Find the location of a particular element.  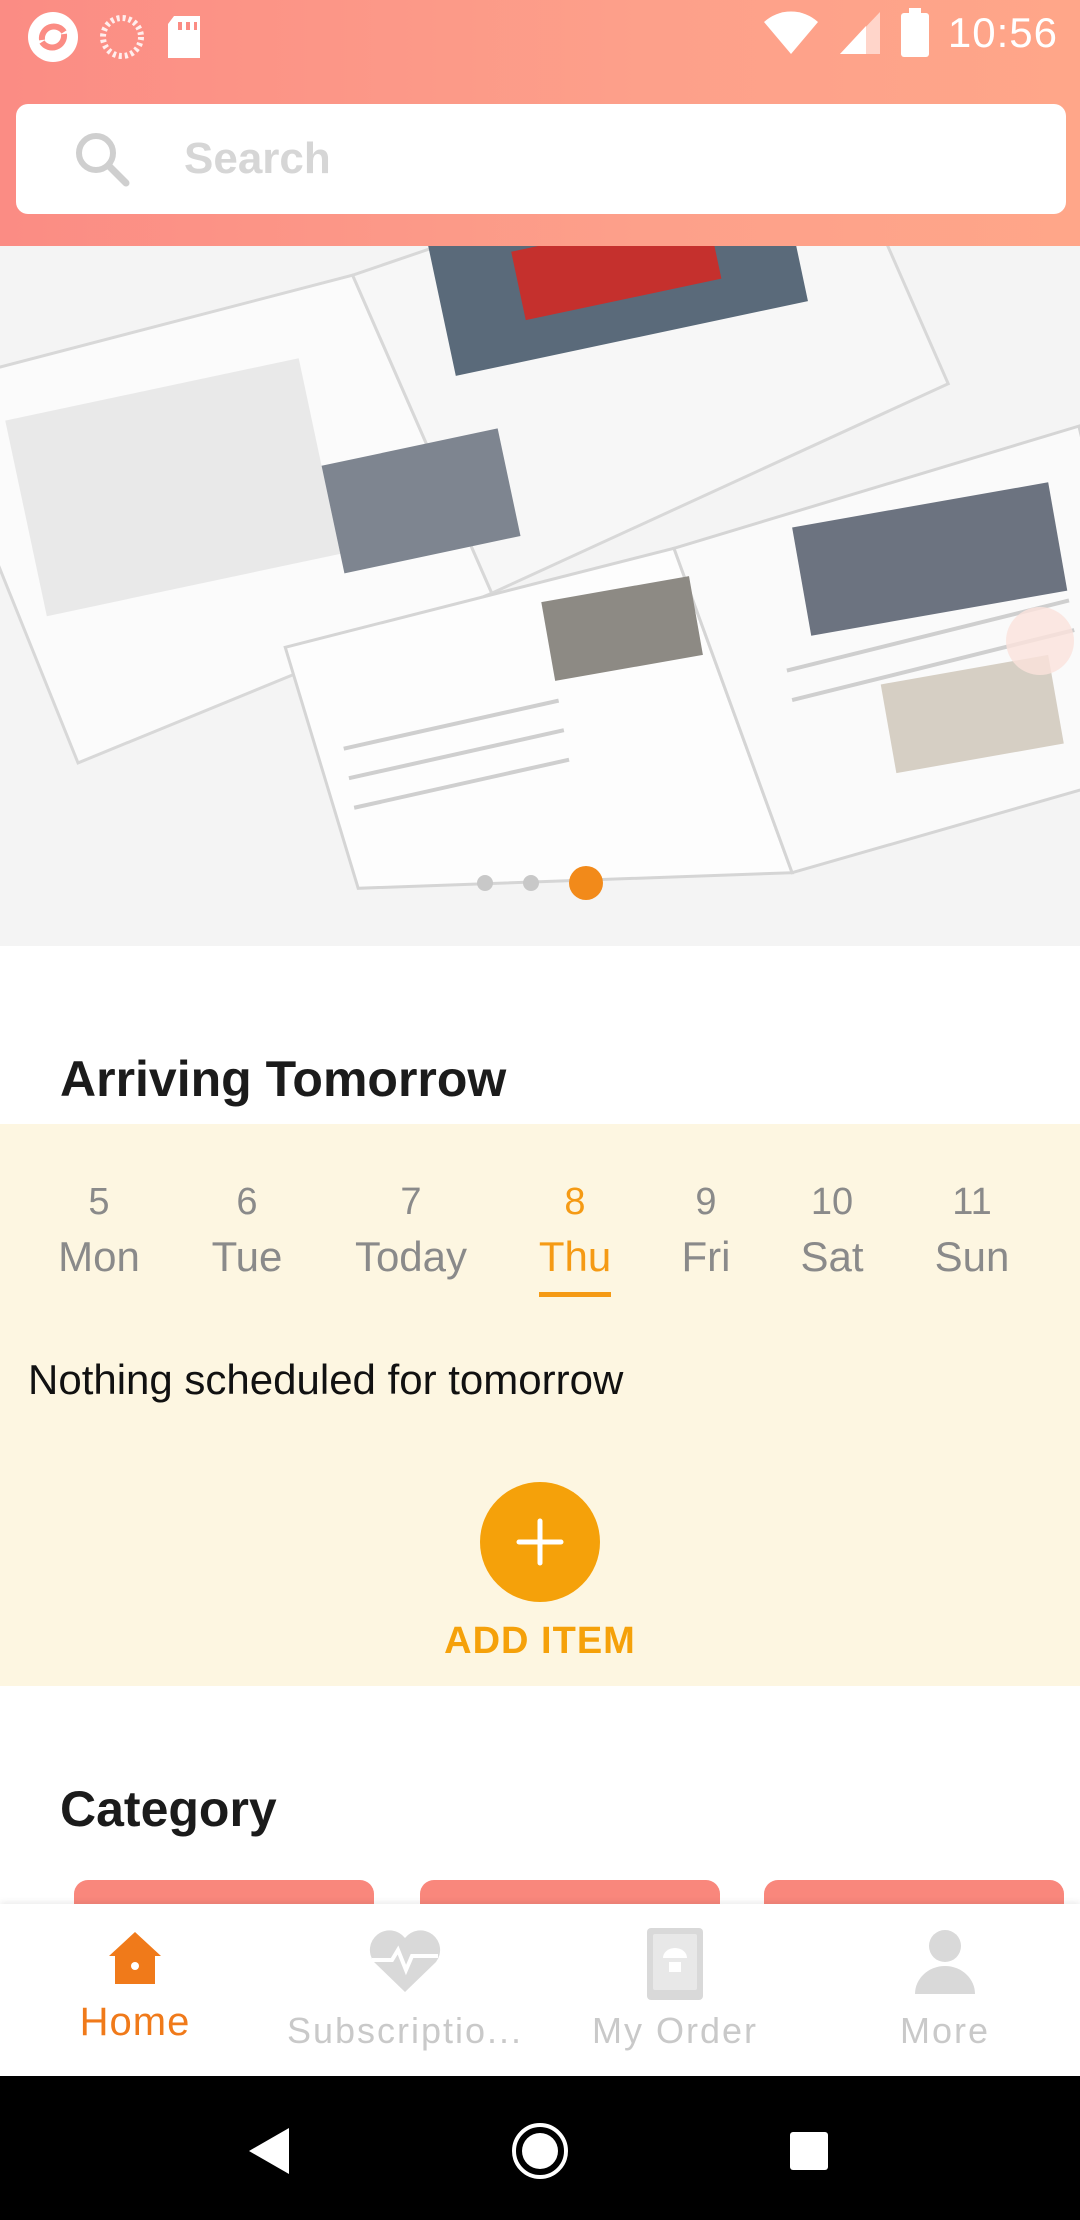

system-navigation-bar is located at coordinates (540, 2148).